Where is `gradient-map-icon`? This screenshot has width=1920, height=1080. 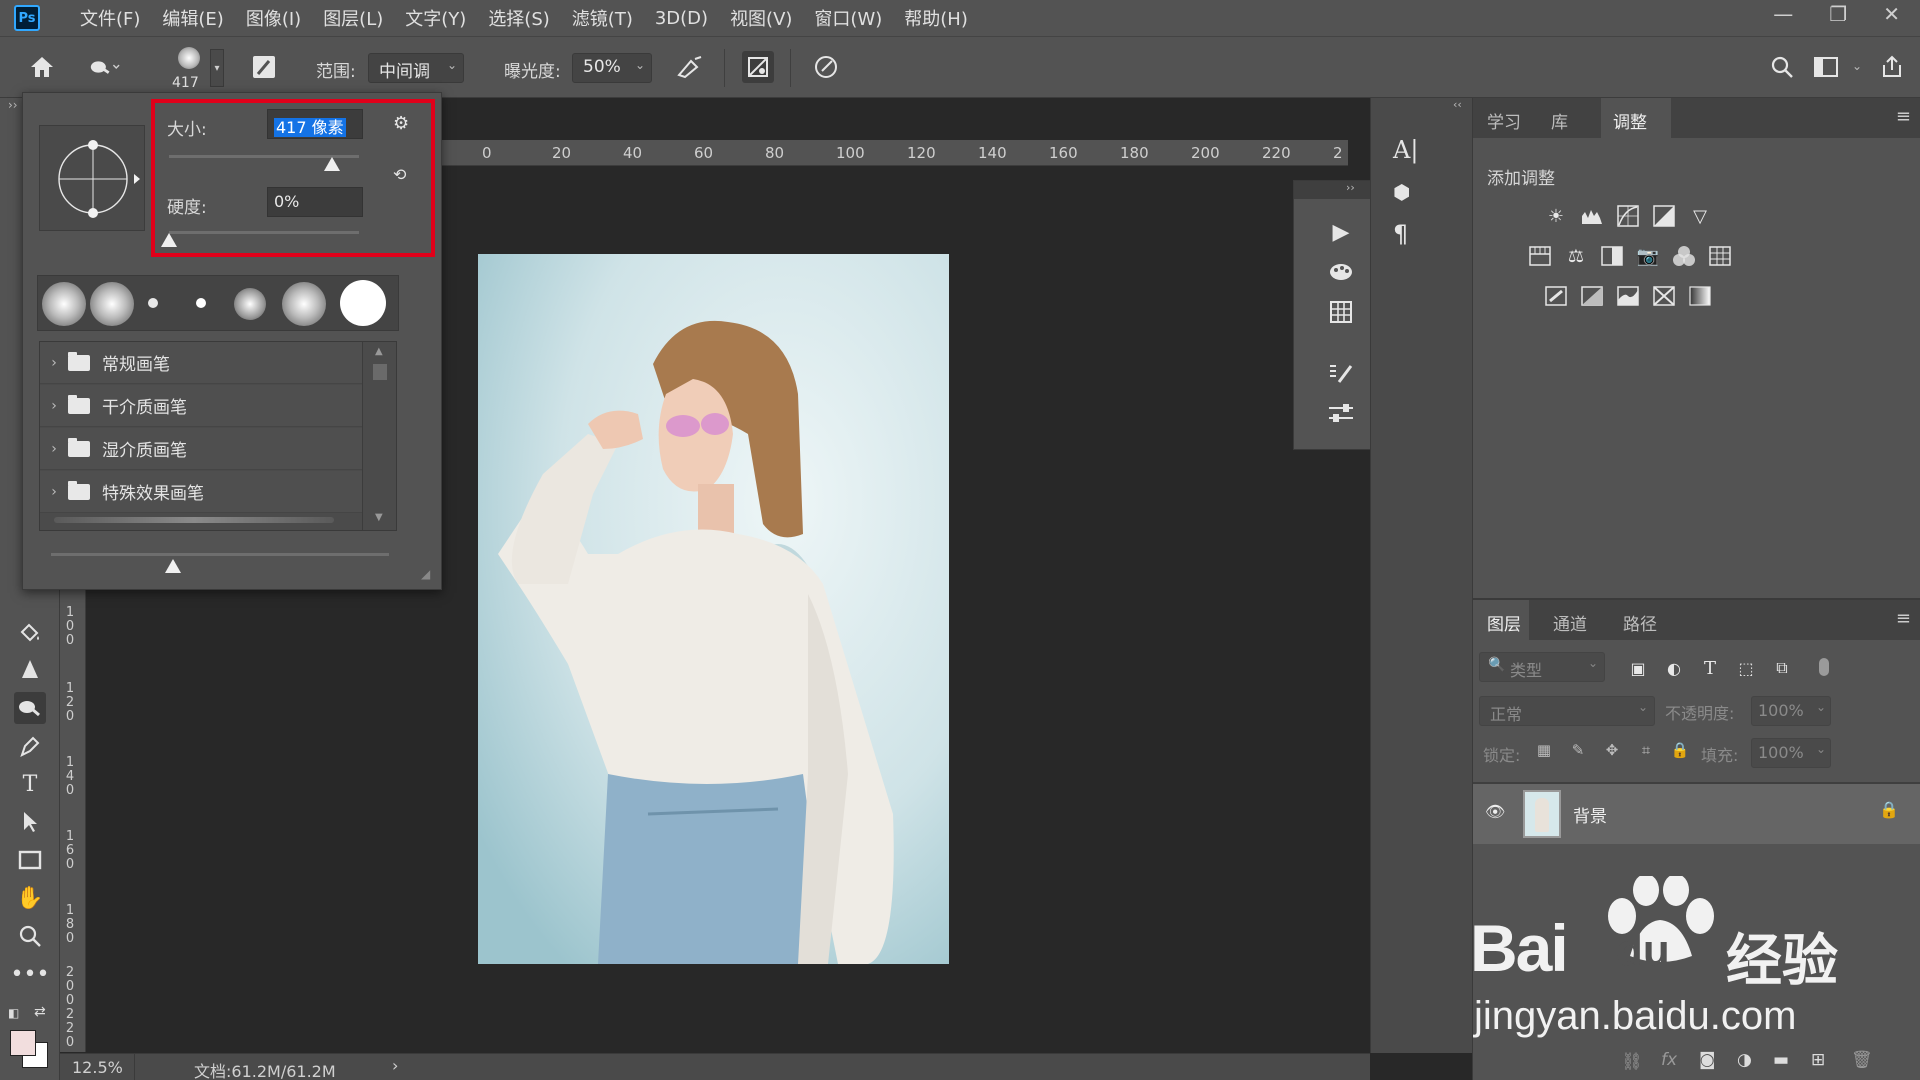
gradient-map-icon is located at coordinates (1700, 296).